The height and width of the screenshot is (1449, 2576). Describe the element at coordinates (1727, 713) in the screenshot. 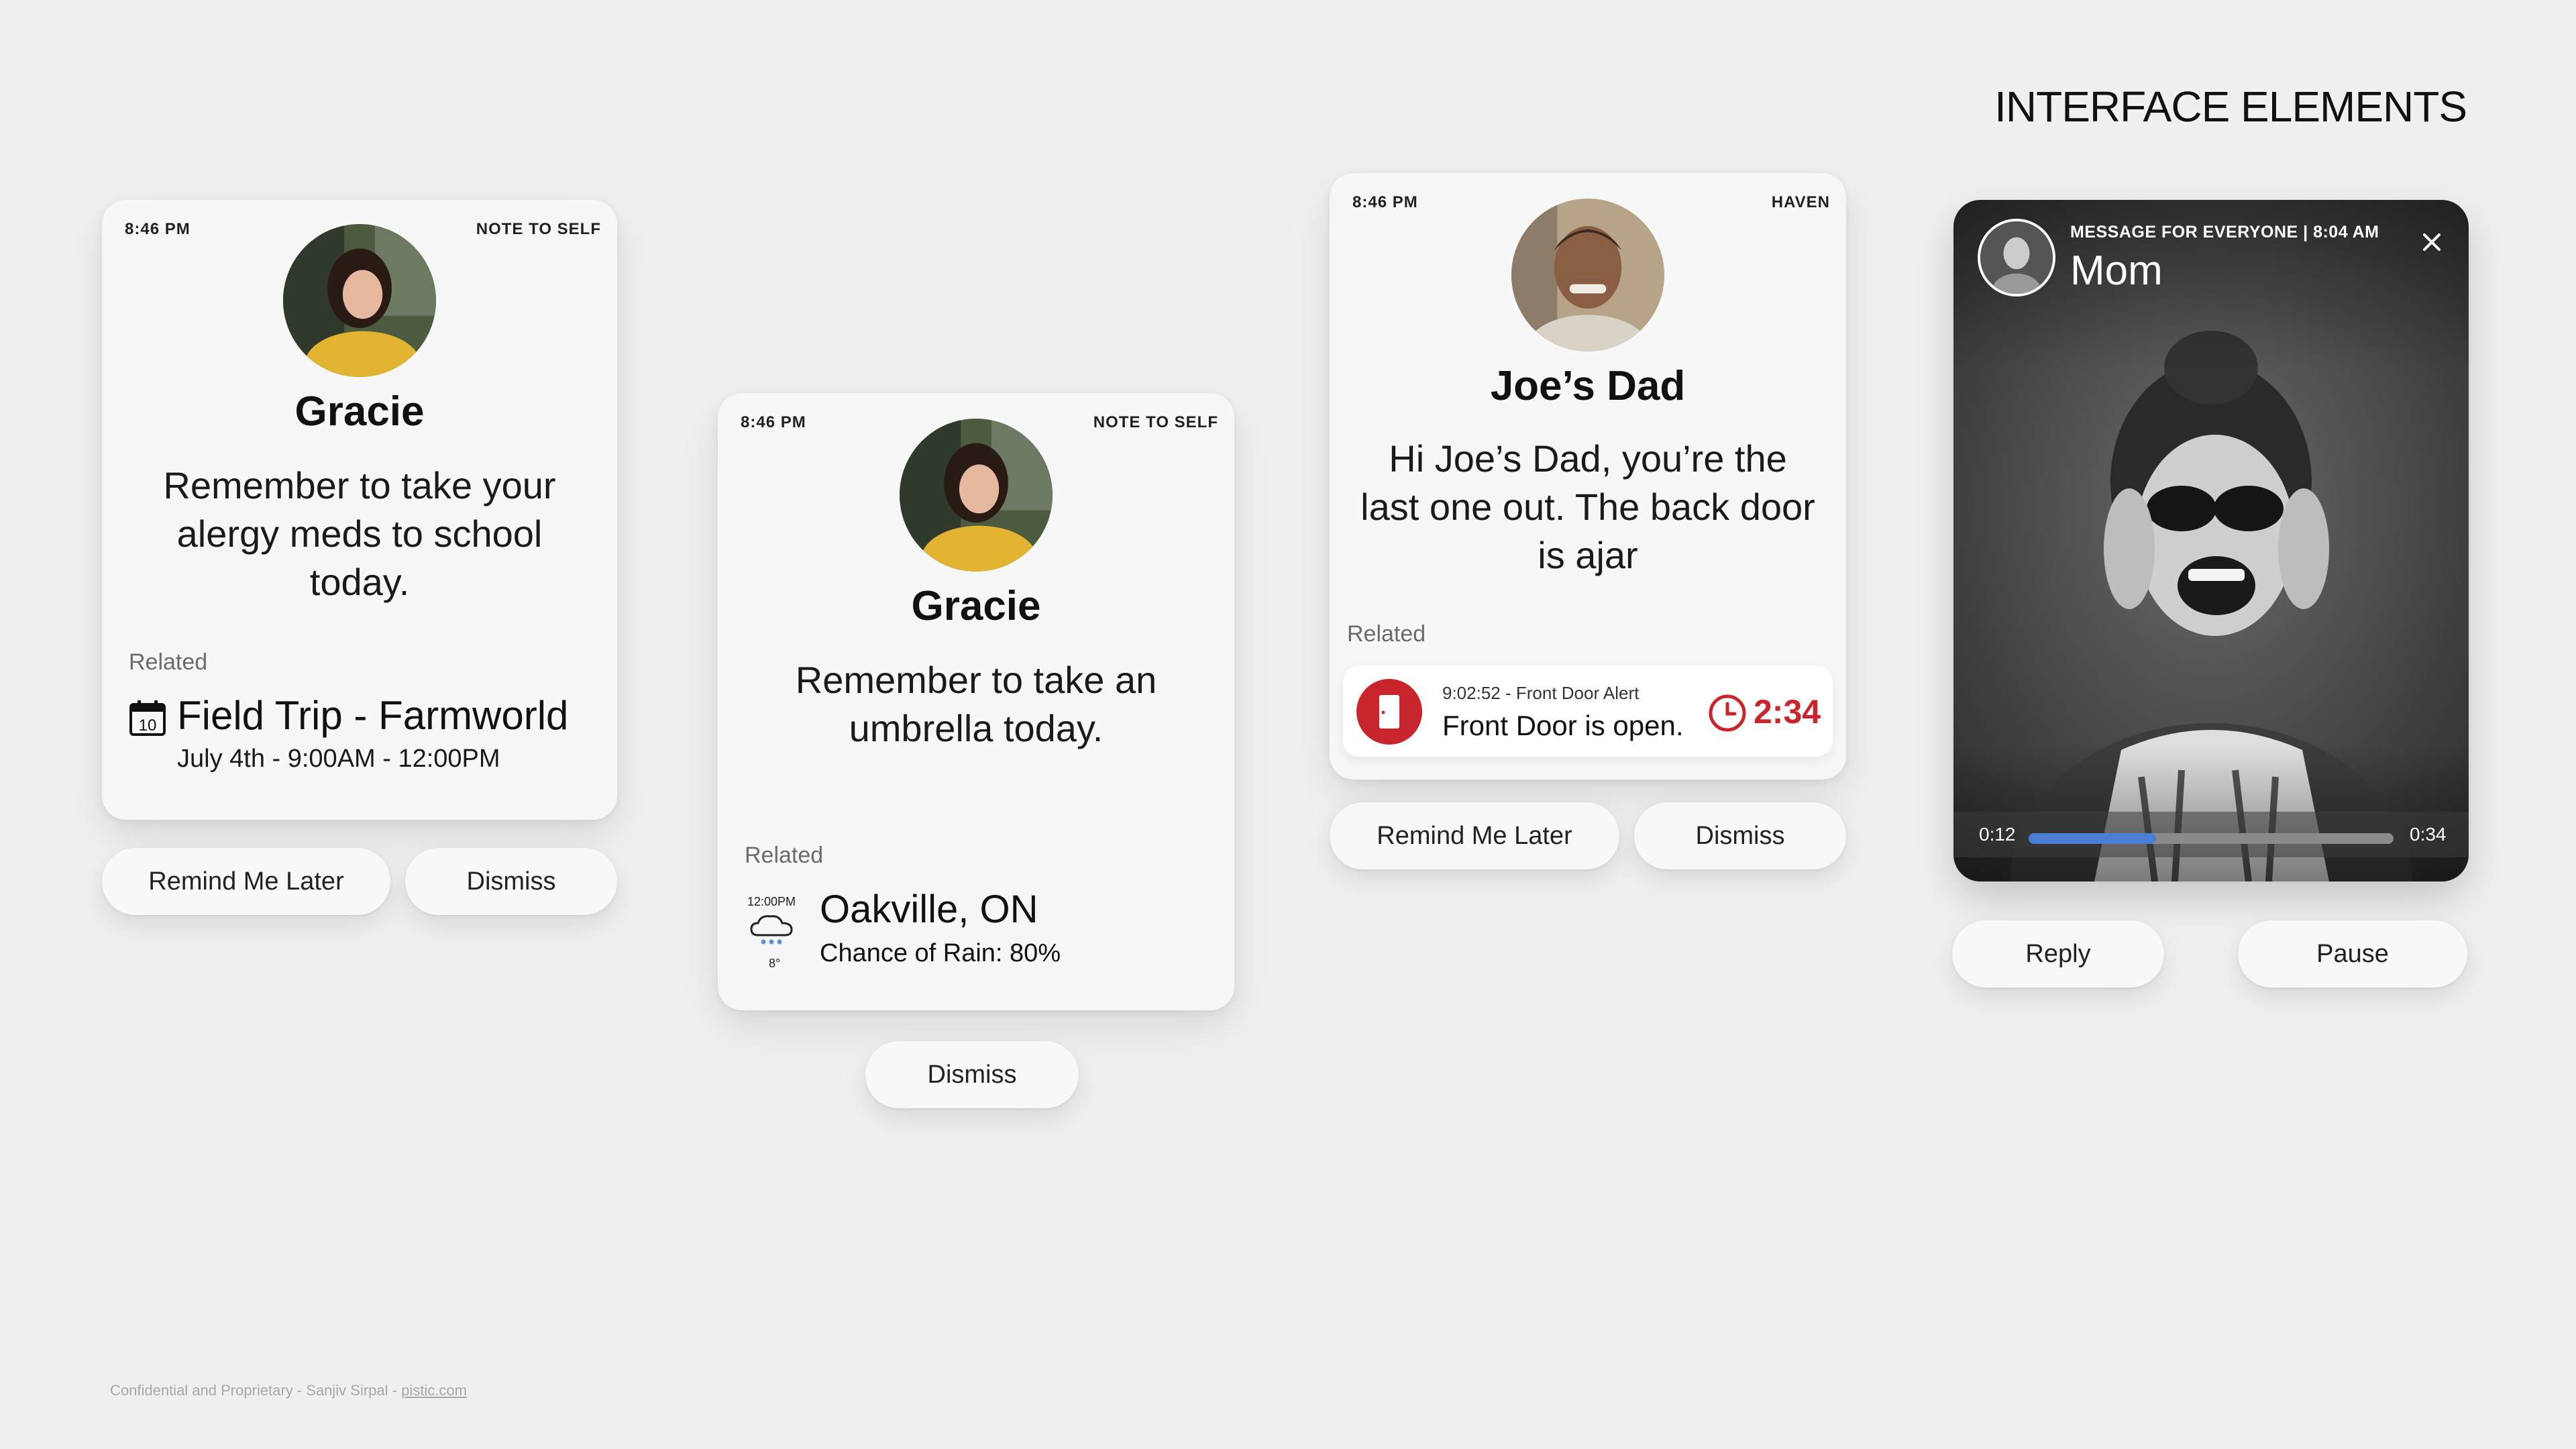

I see `clock-icon` at that location.